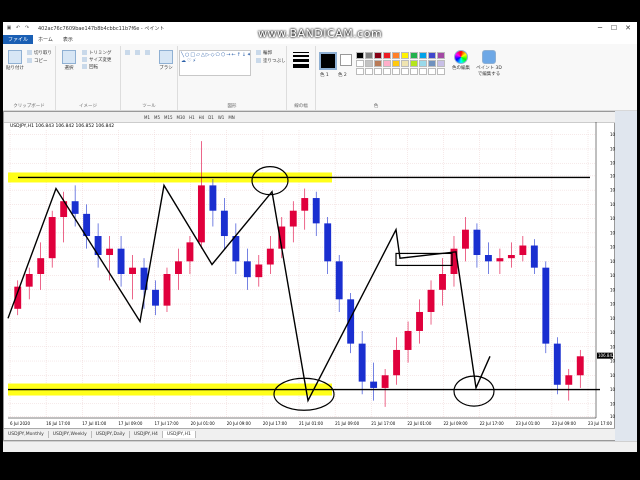  What do you see at coordinates (88, 78) in the screenshot?
I see `image-group: 選択 トリミング サイズ変更 回転 イメージ` at bounding box center [88, 78].